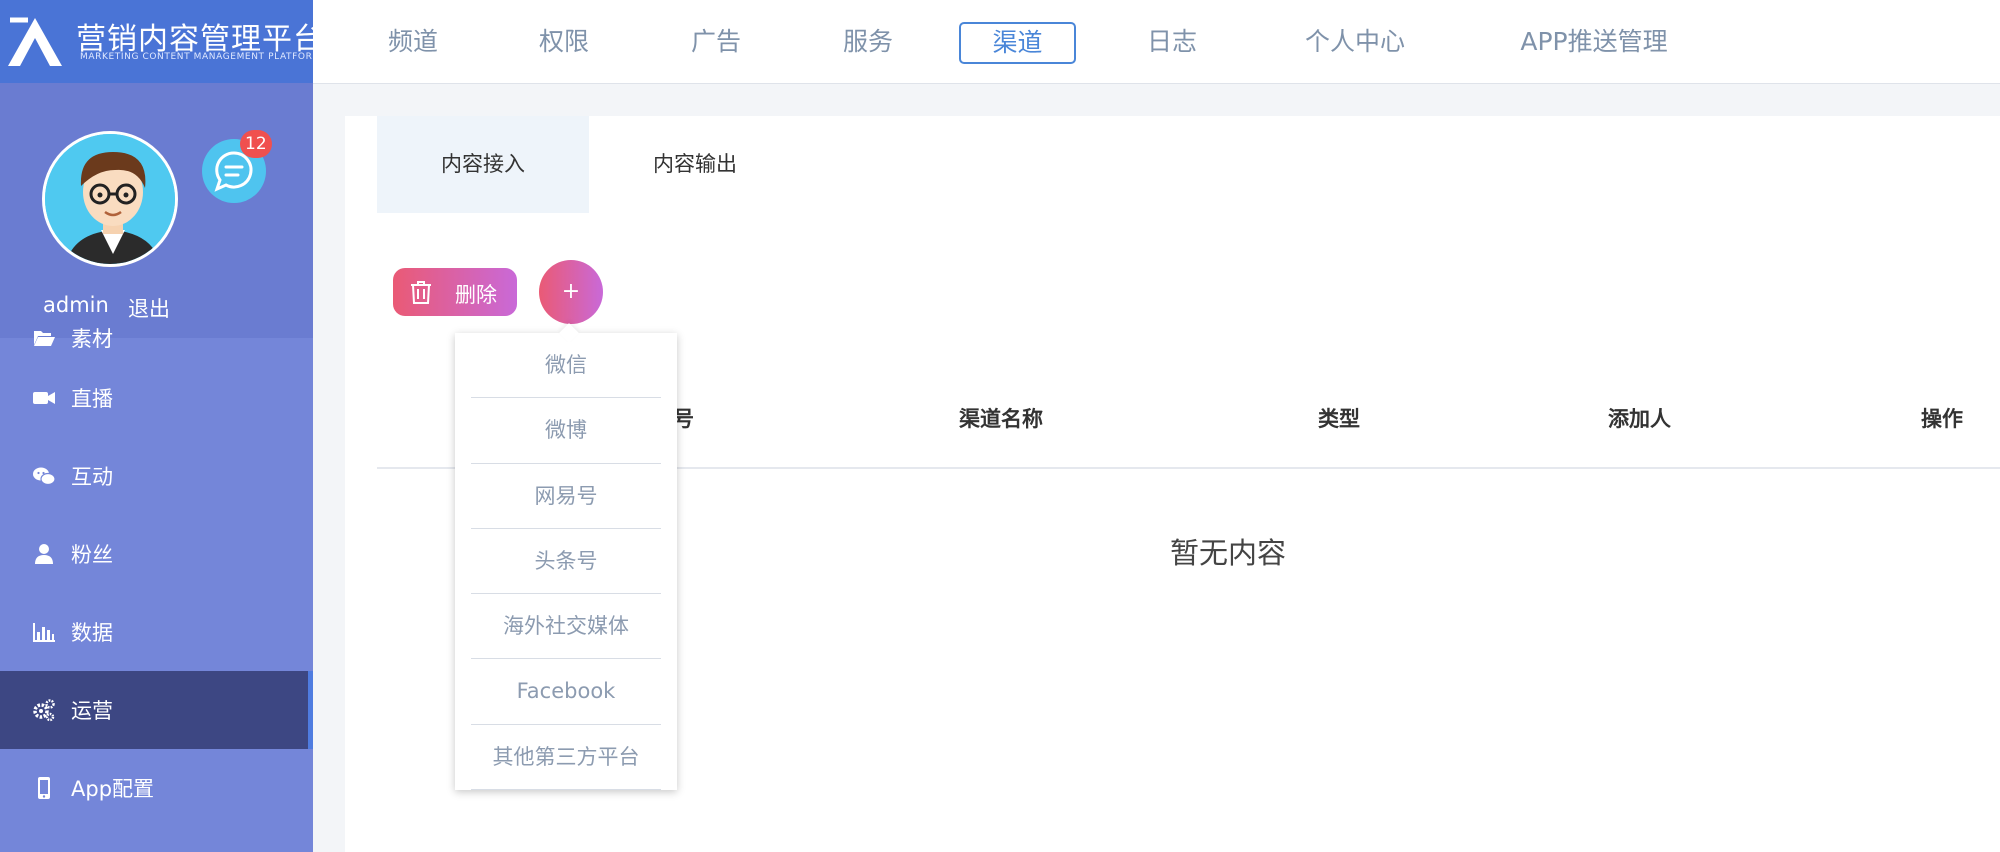 This screenshot has height=852, width=2000. I want to click on nav-item-app-push: APP推送管理, so click(1594, 43).